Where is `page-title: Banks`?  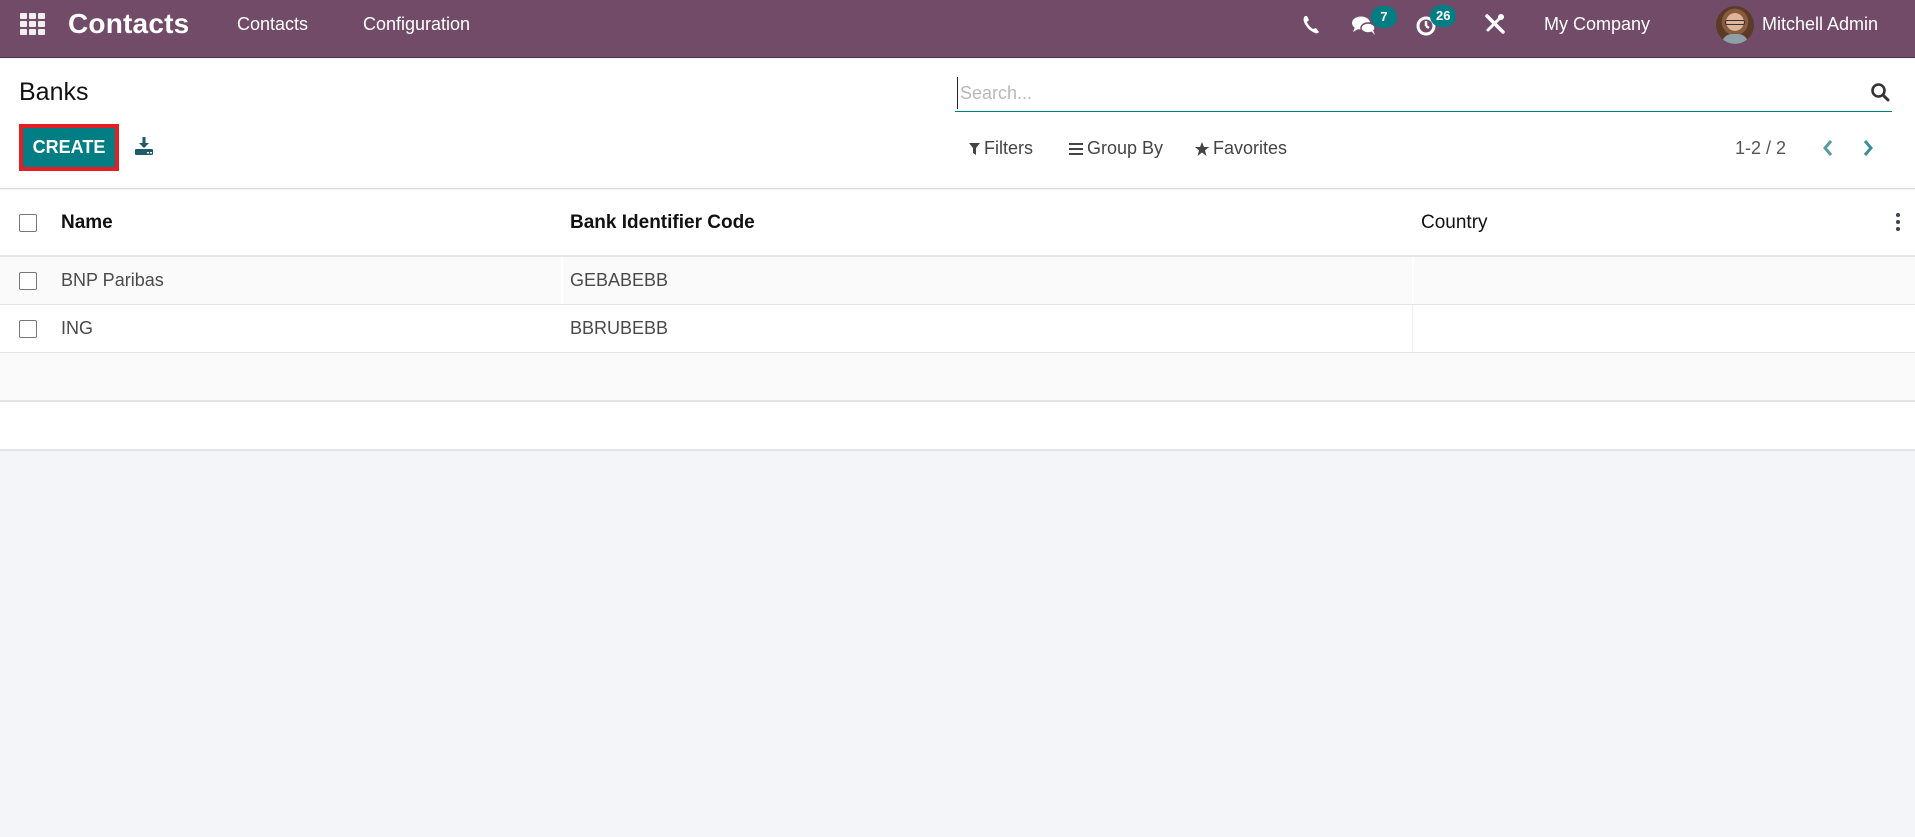 page-title: Banks is located at coordinates (54, 92).